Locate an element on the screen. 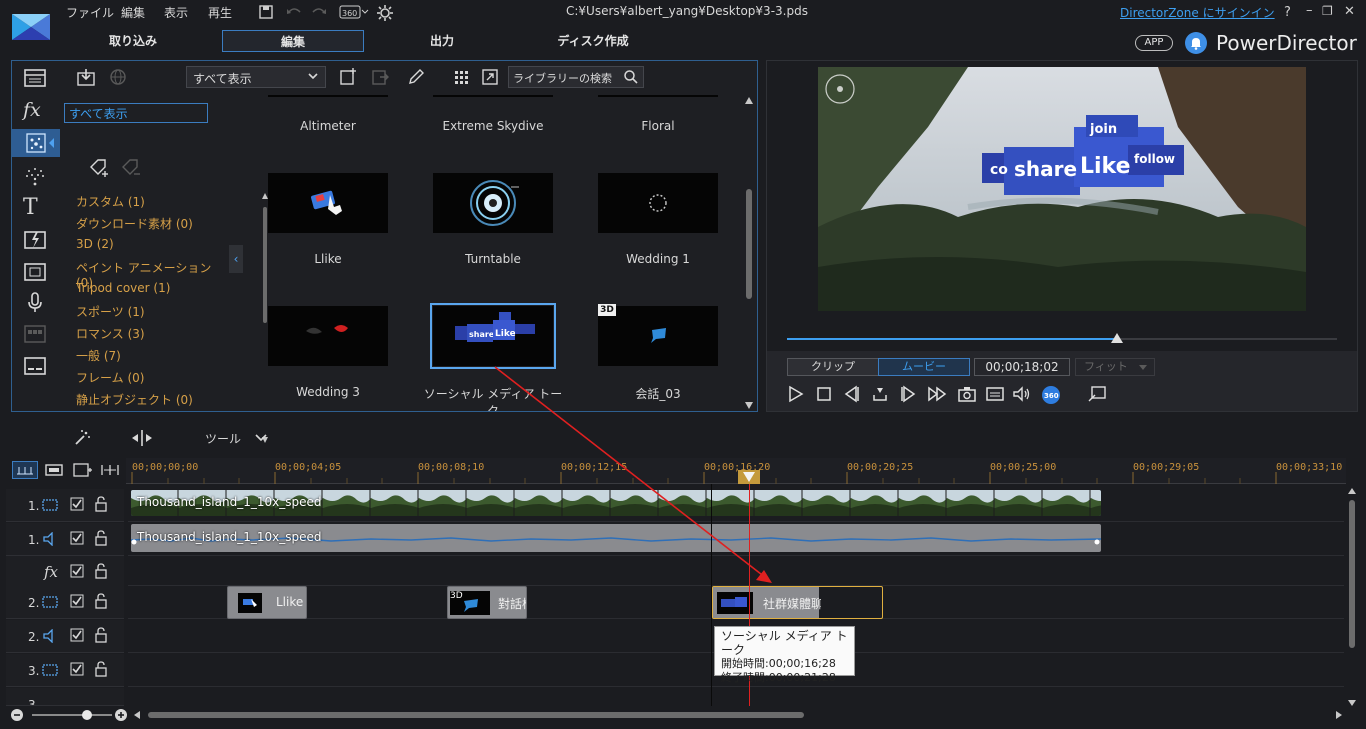 This screenshot has width=1366, height=729. menu-play: 再生 is located at coordinates (220, 12).